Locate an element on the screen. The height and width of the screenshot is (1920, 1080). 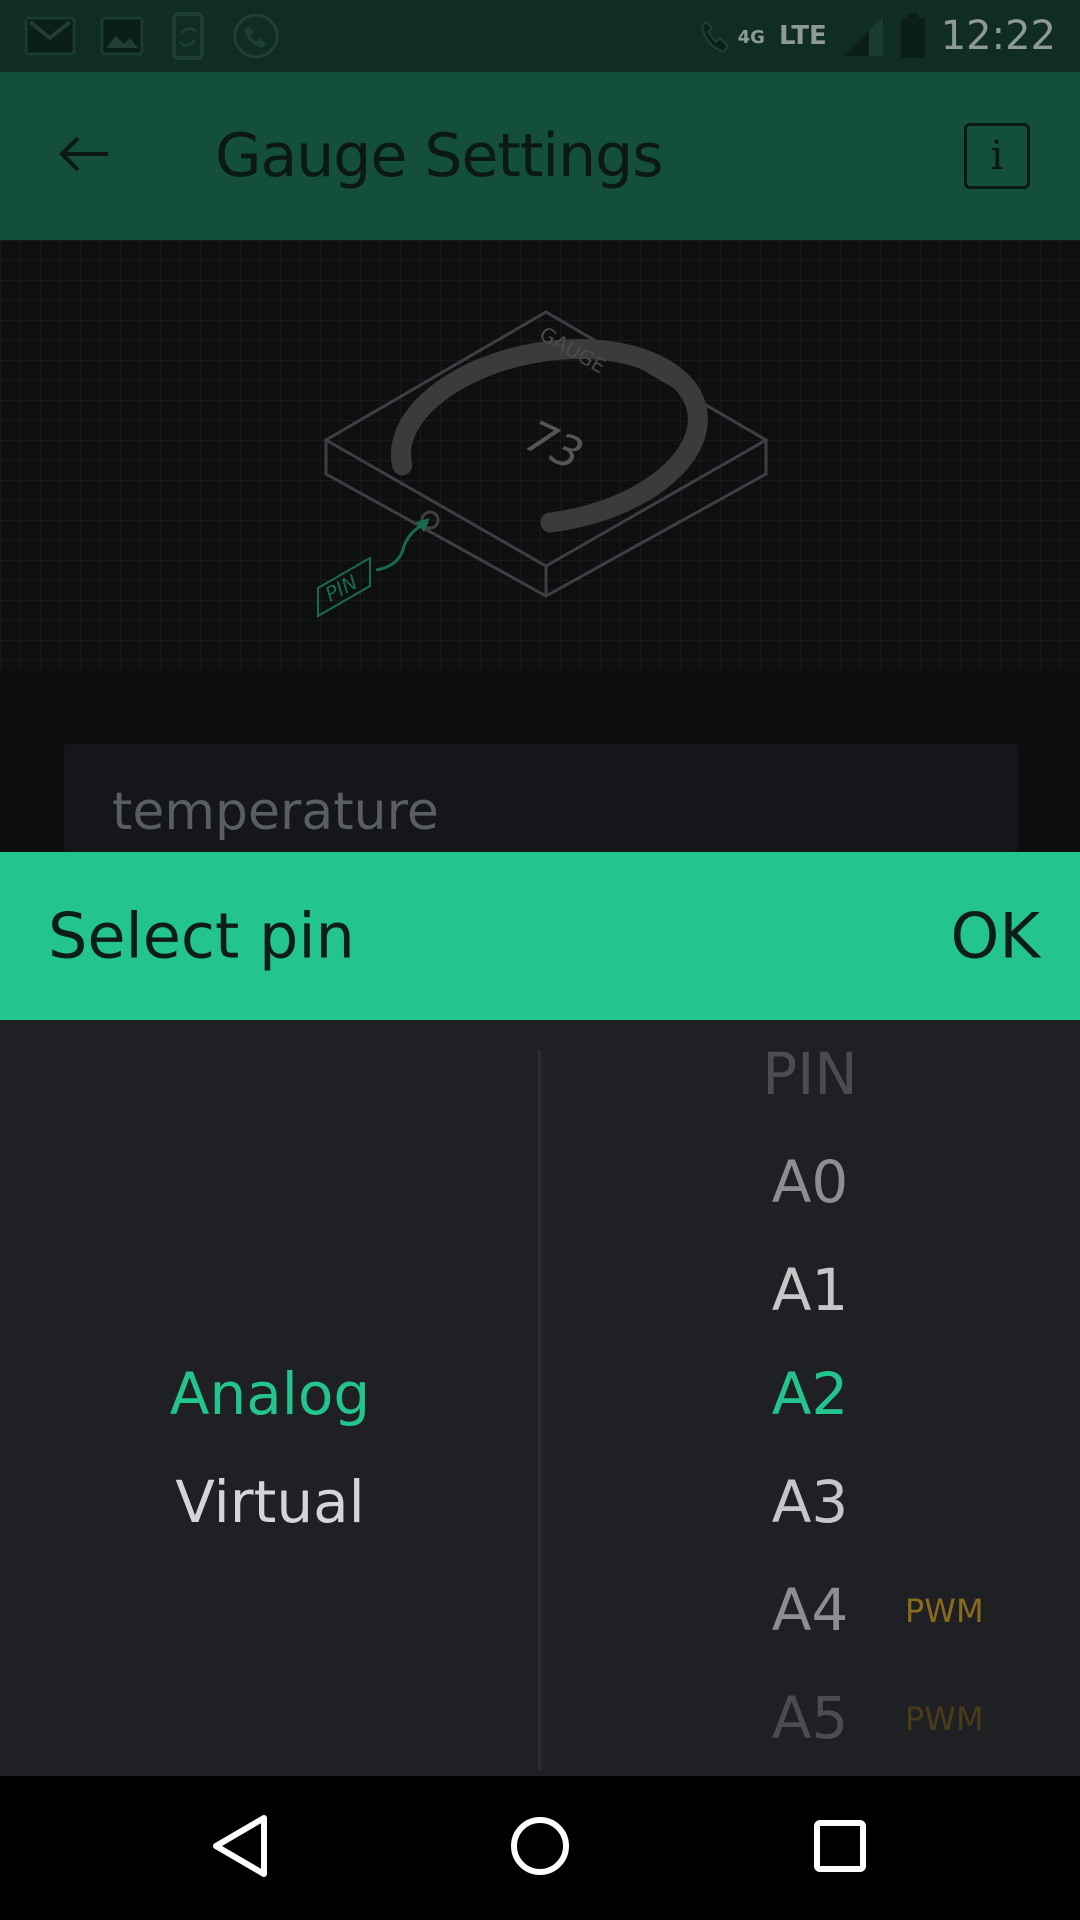
dialog-title: Select pin is located at coordinates (201, 936).